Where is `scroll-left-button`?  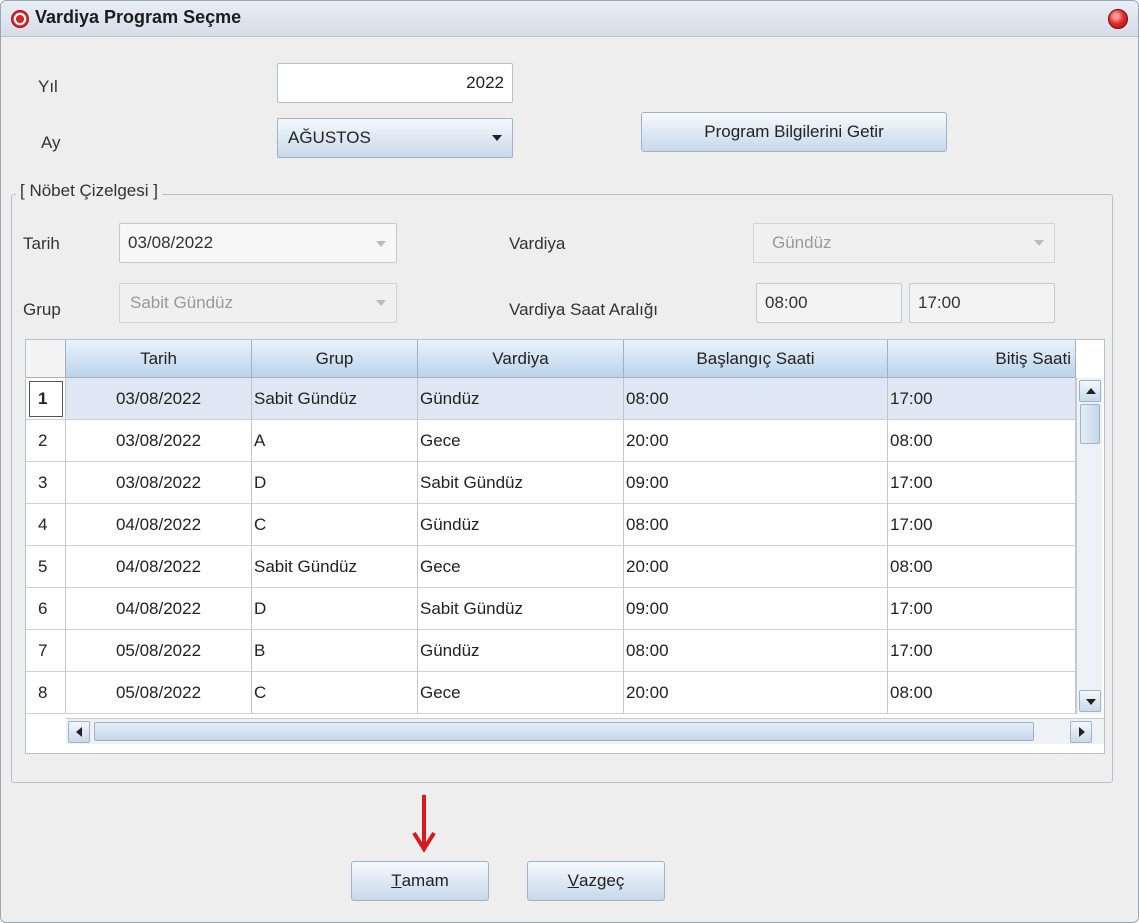 scroll-left-button is located at coordinates (79, 732).